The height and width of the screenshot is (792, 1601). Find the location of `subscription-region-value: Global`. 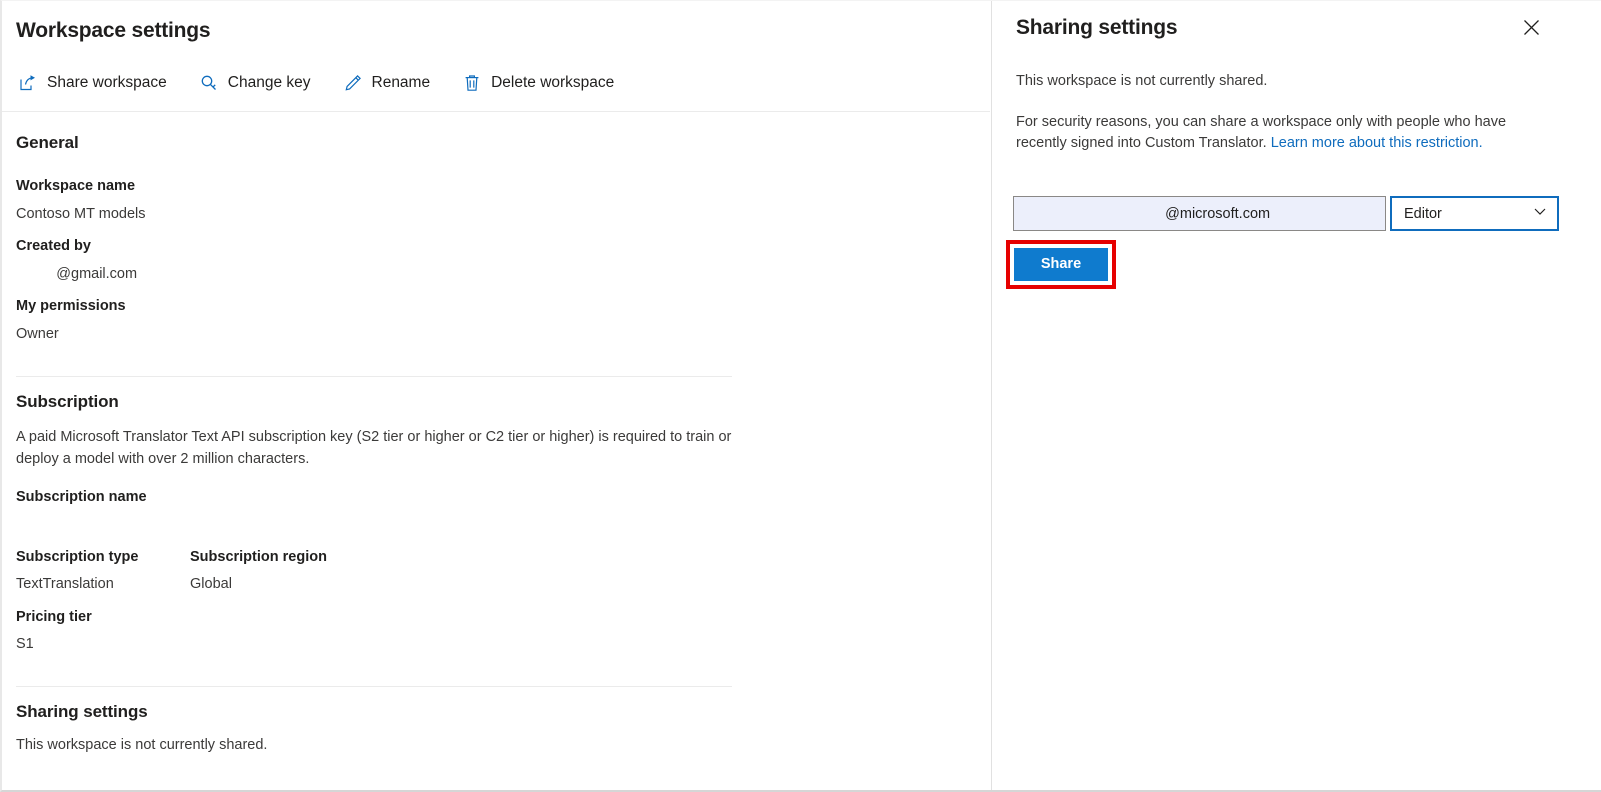

subscription-region-value: Global is located at coordinates (211, 584).